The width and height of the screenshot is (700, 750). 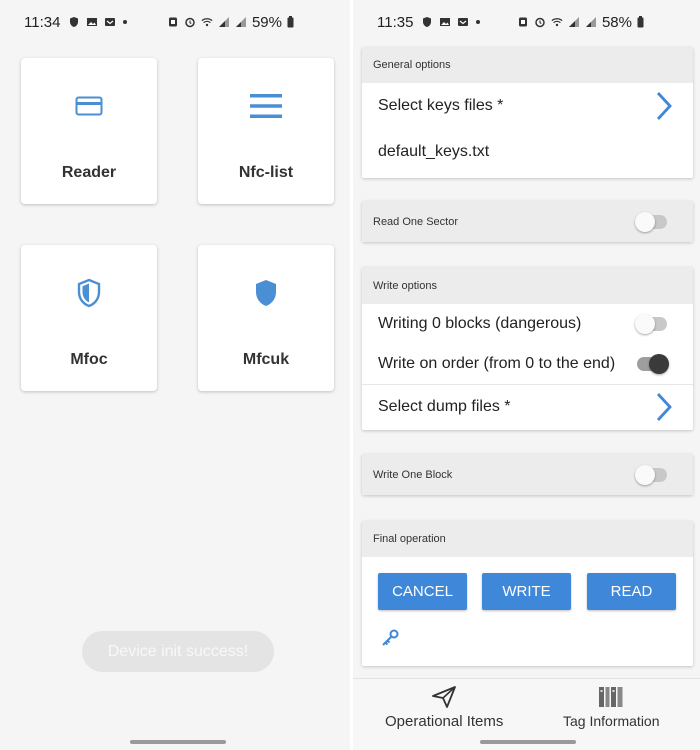 I want to click on write-one-block-toggle, so click(x=651, y=475).